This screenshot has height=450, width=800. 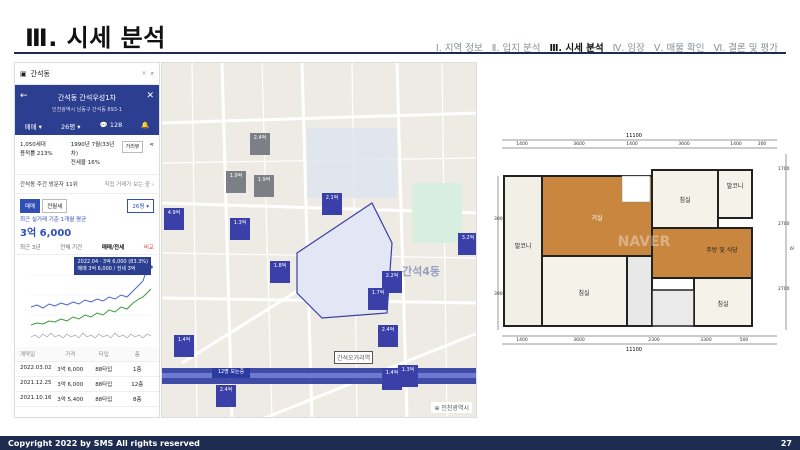 I want to click on distance-view-button: 거리뷰, so click(x=132, y=147).